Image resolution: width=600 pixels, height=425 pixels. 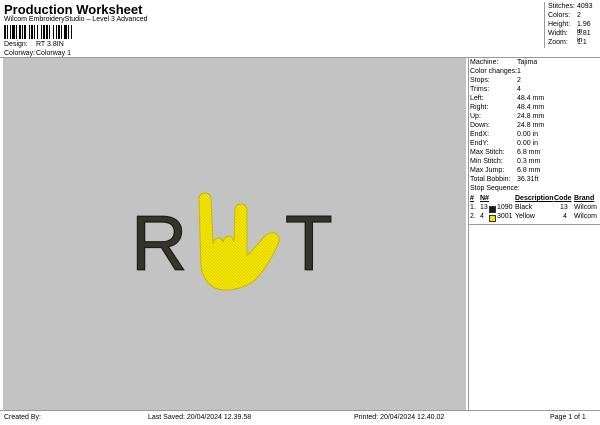 What do you see at coordinates (309, 243) in the screenshot?
I see `letter-t: T` at bounding box center [309, 243].